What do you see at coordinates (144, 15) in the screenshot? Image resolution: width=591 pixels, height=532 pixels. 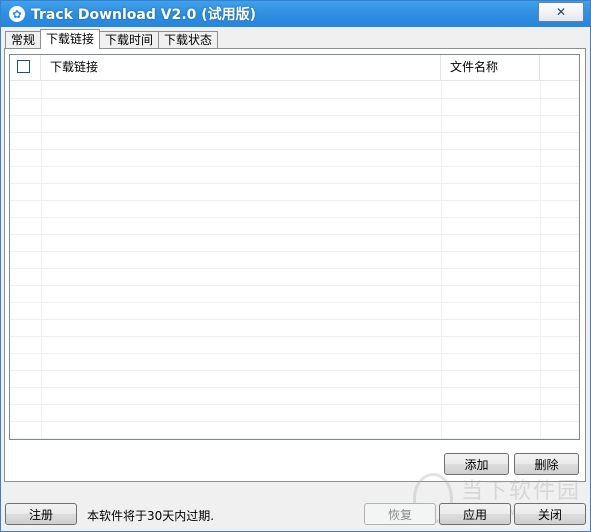 I see `window-title: Track Download V2.0 (试用版)` at bounding box center [144, 15].